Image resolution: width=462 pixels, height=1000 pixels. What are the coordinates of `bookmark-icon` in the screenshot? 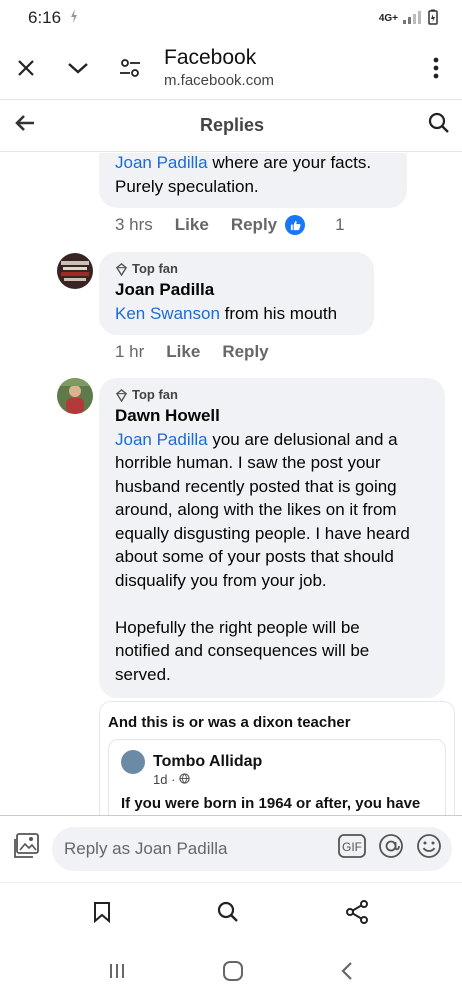 It's located at (102, 913).